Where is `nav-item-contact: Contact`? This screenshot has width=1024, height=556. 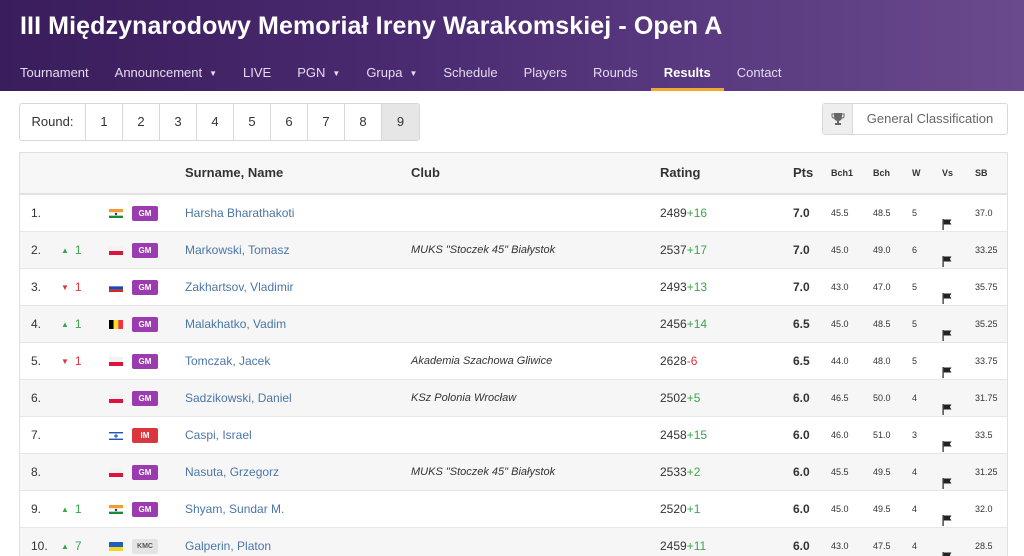 nav-item-contact: Contact is located at coordinates (759, 73).